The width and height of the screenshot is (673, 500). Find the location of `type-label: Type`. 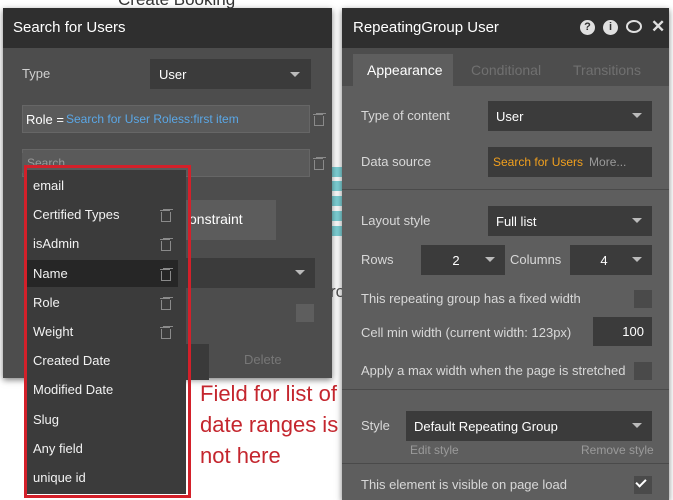

type-label: Type is located at coordinates (36, 73).